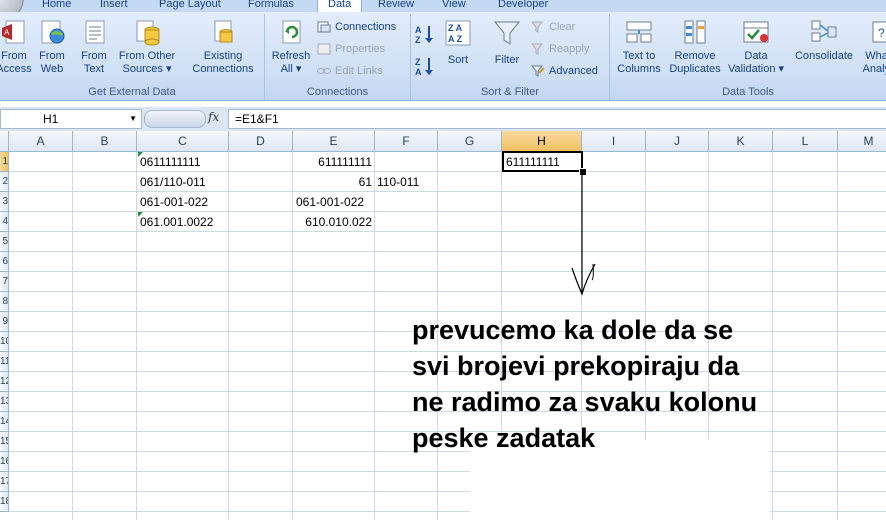  I want to click on filter-button: Filter, so click(507, 42).